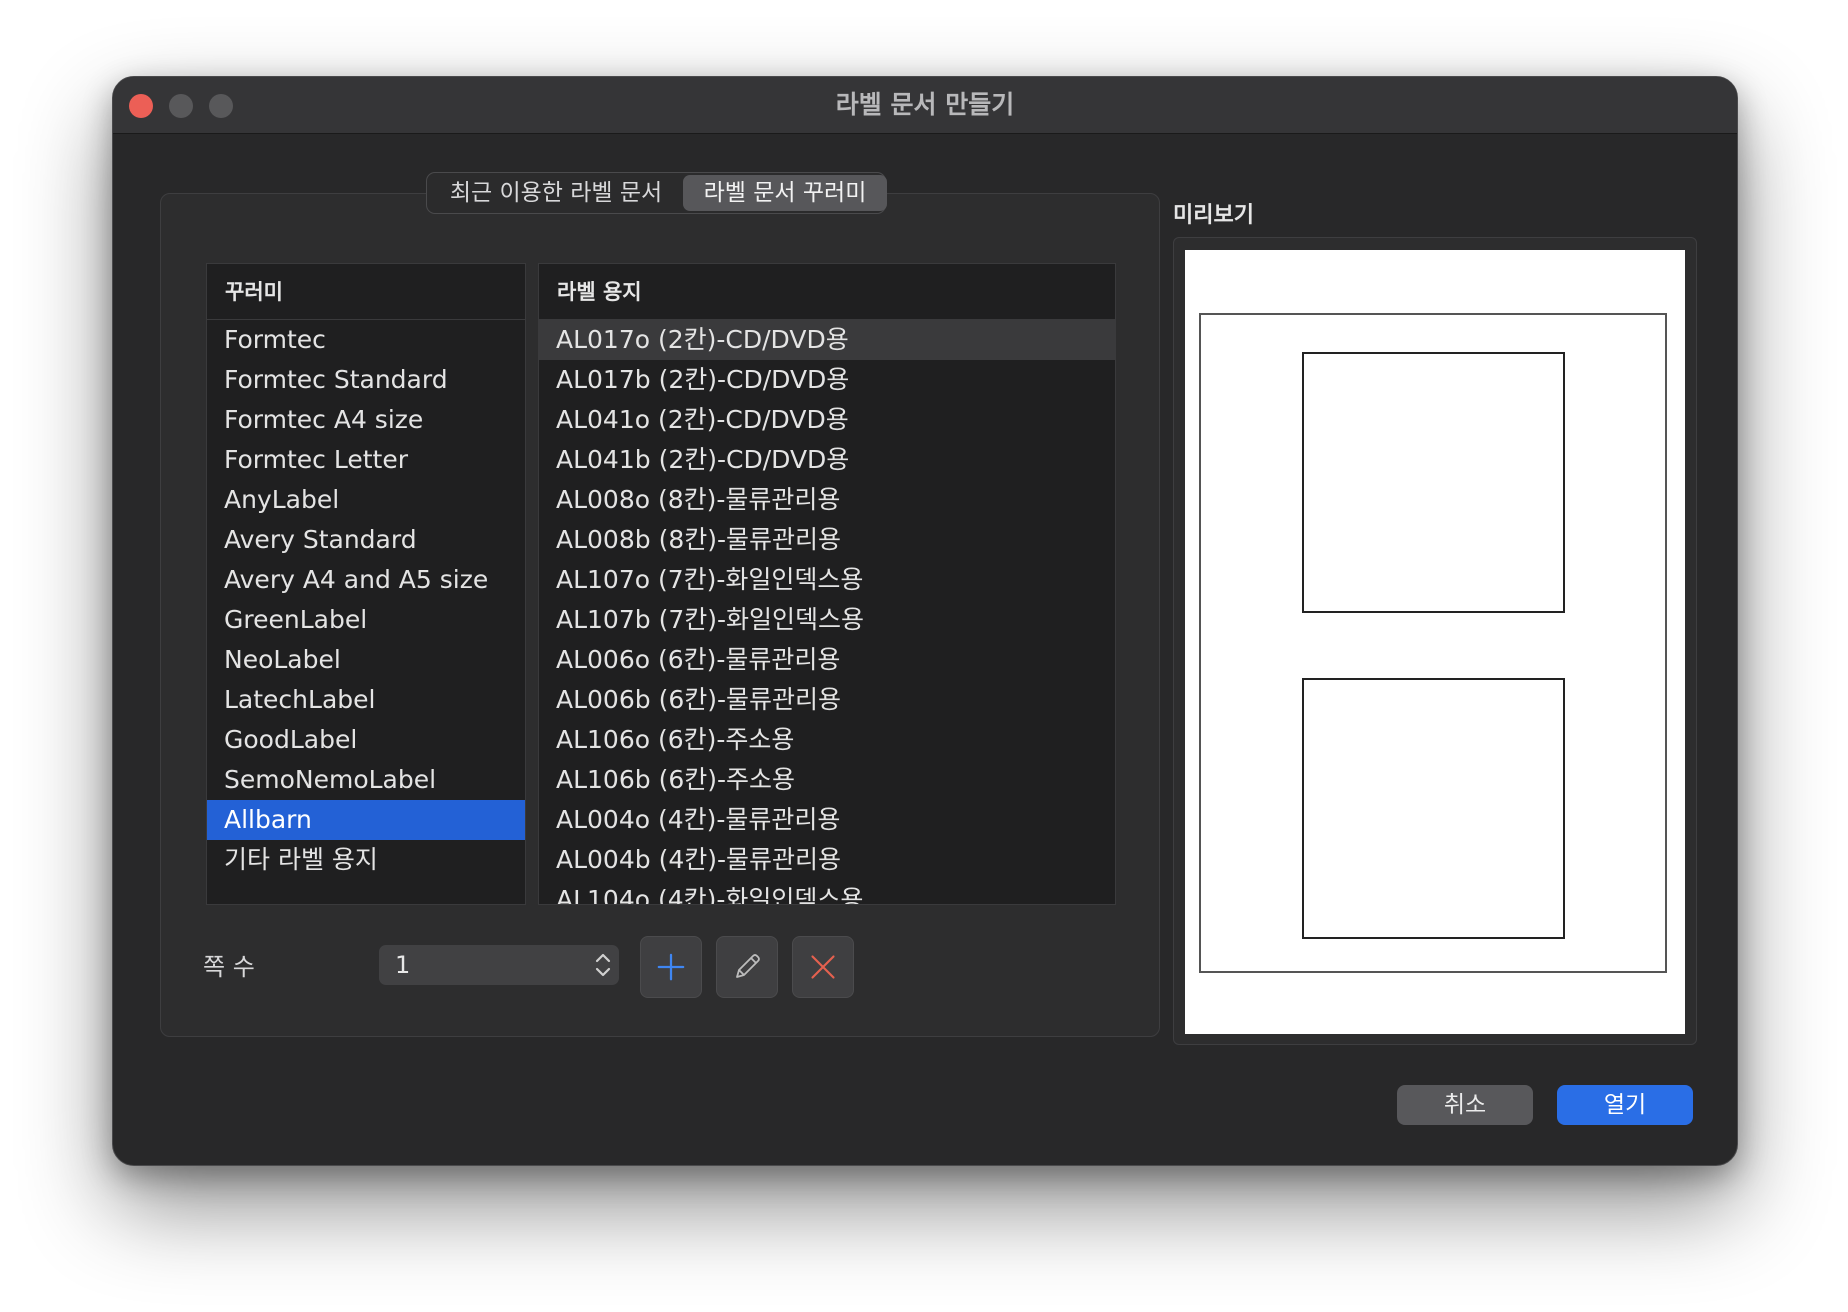  I want to click on page-count-stepper: 1, so click(499, 965).